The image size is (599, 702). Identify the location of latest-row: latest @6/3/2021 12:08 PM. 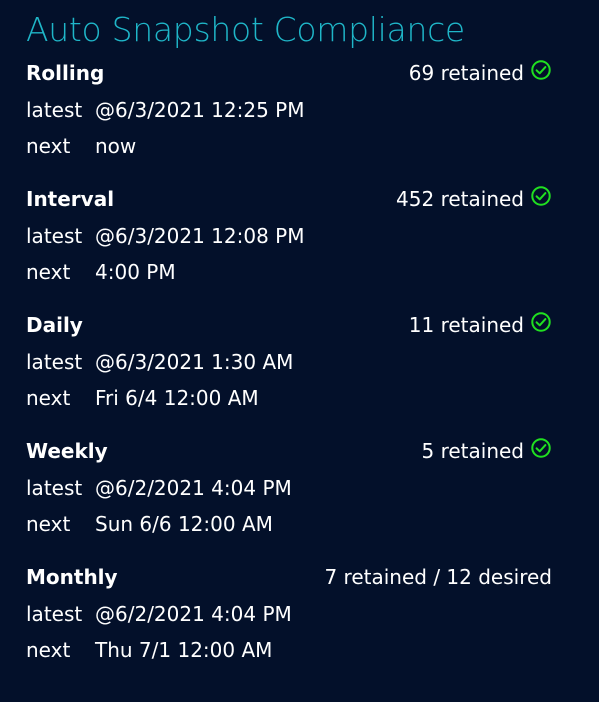
(289, 236).